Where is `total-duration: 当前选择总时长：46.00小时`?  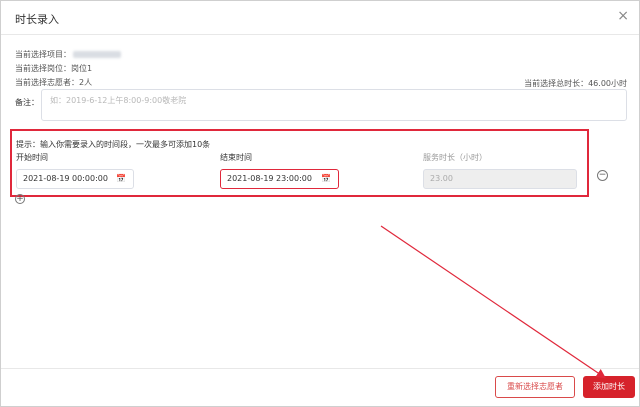
total-duration: 当前选择总时长：46.00小时 is located at coordinates (575, 83).